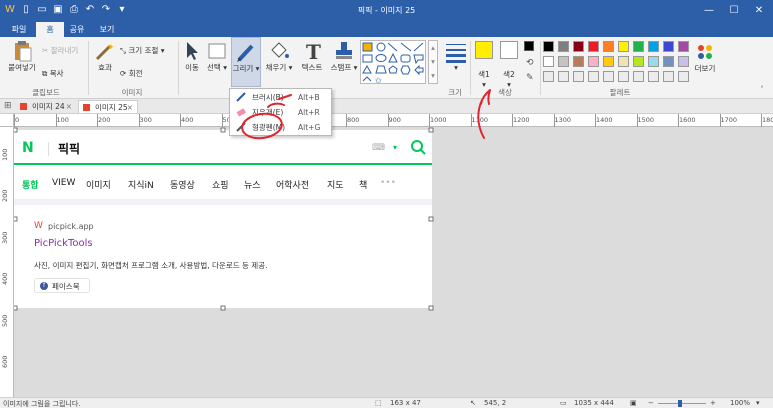 This screenshot has width=773, height=408. I want to click on draw-label: 그리기, so click(243, 68).